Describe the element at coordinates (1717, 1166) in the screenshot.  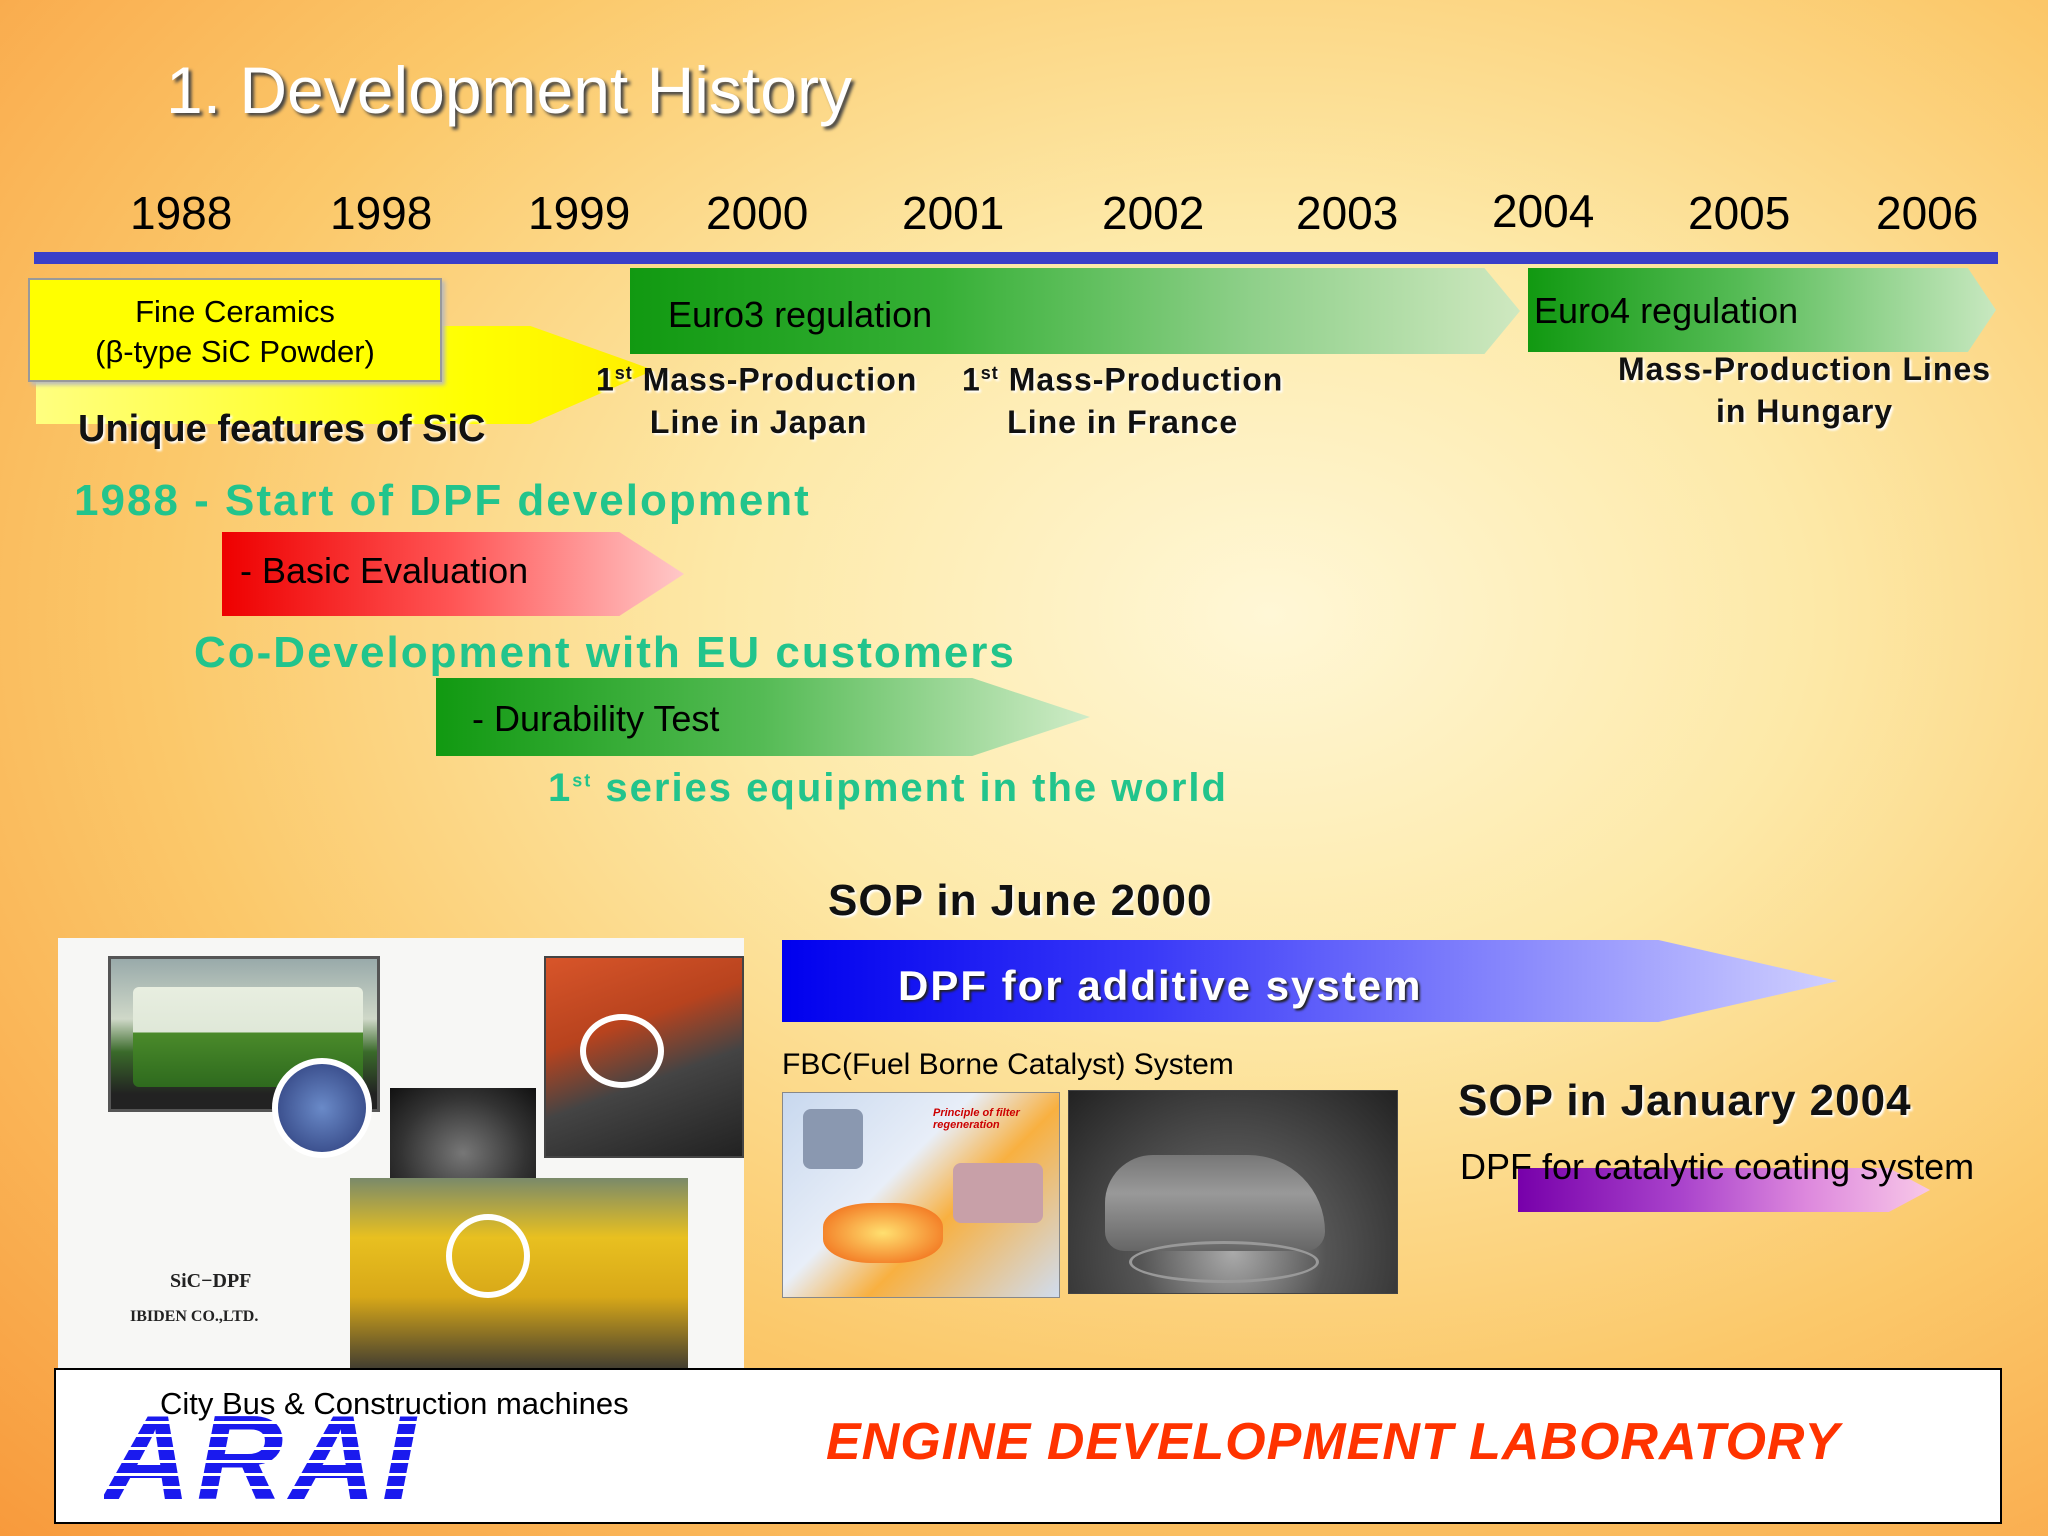
I see `dpf-catalytic-label: DPF for catalytic coating system` at that location.